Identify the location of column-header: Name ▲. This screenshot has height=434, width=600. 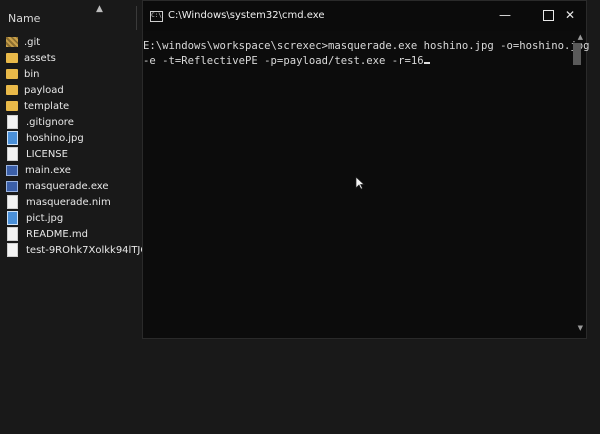
(72, 15).